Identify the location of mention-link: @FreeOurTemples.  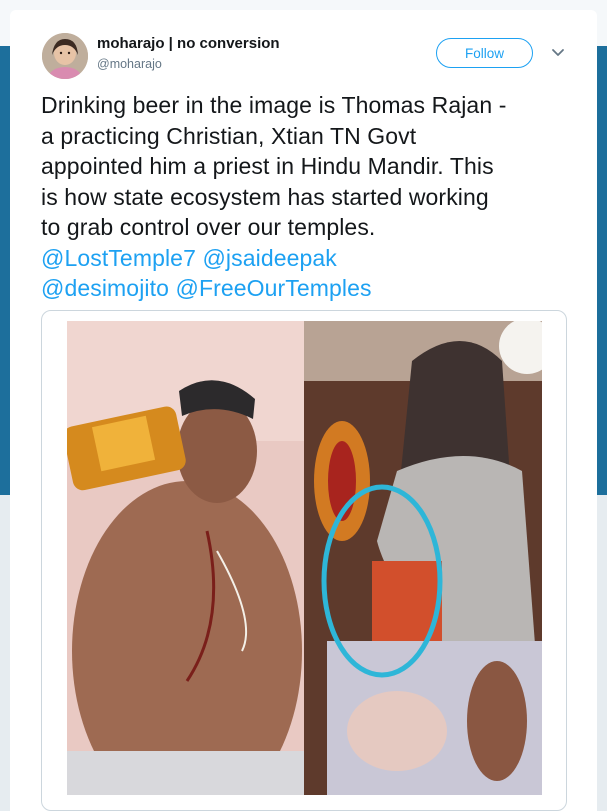
(274, 288).